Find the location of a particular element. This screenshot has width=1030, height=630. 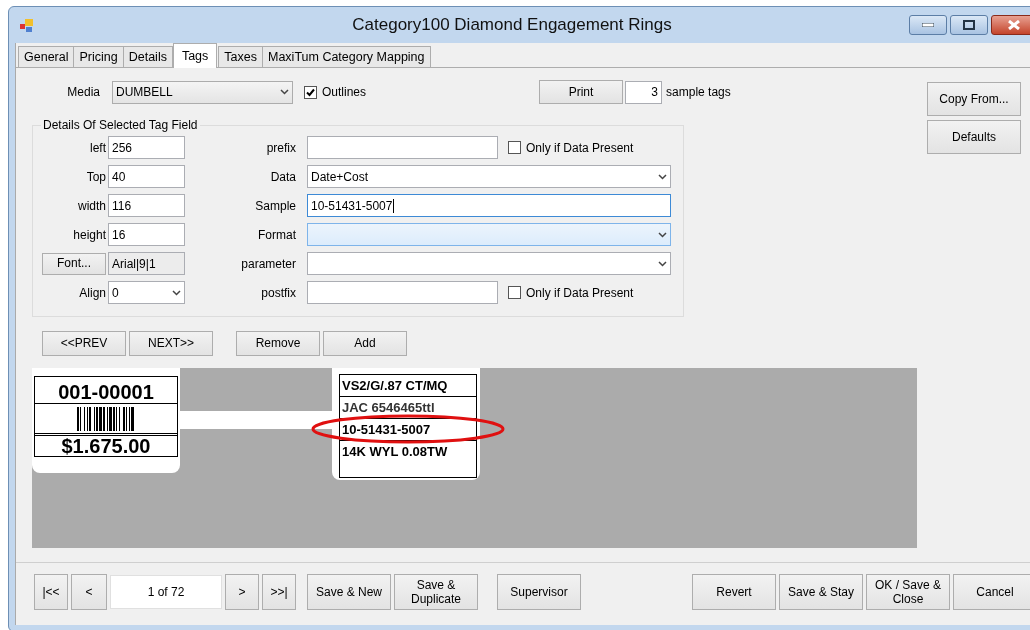

dropdown: Date+Cost is located at coordinates (489, 176).